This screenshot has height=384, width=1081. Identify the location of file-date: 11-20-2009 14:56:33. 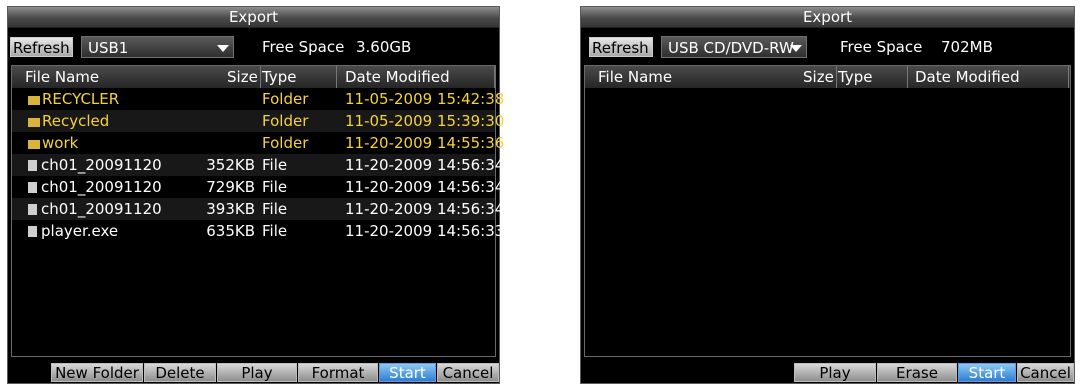
(425, 231).